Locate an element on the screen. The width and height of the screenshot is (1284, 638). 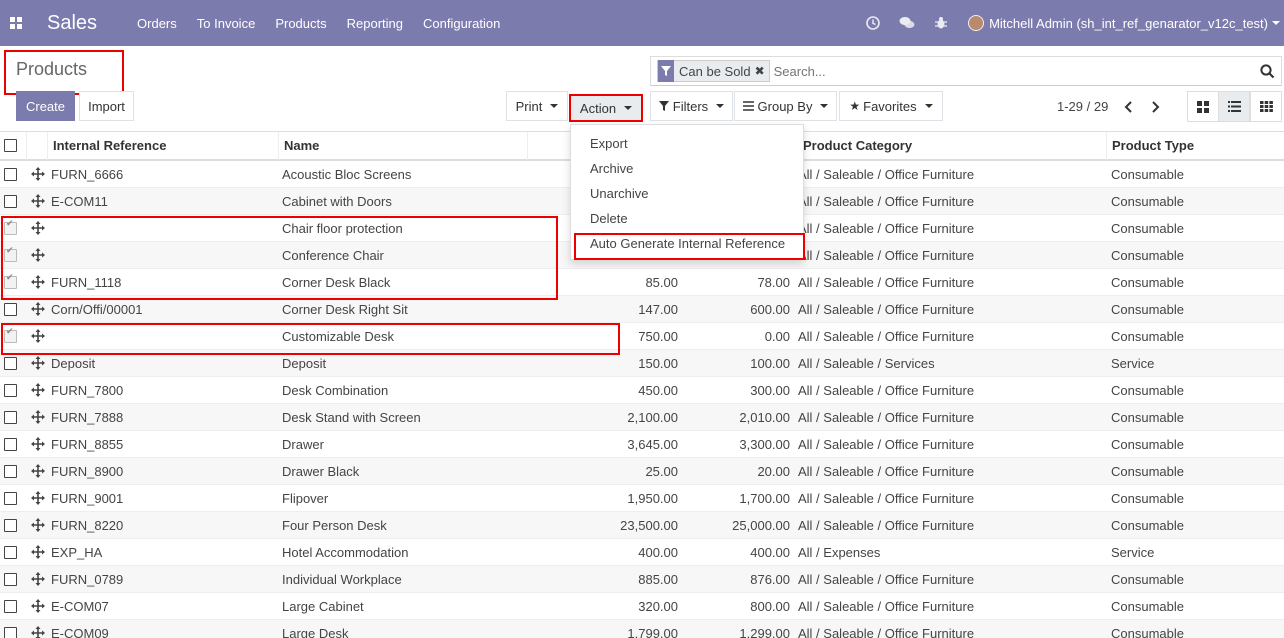
menu-reporting: Reporting is located at coordinates (375, 23).